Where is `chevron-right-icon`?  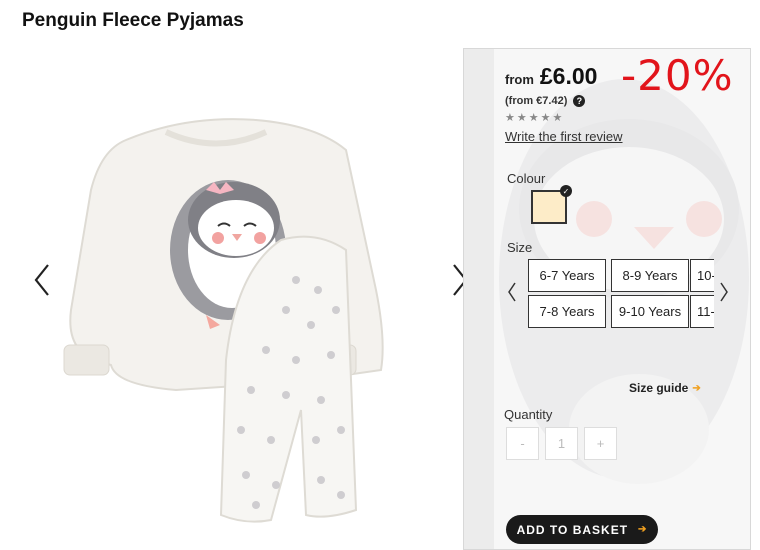
chevron-right-icon is located at coordinates (724, 292).